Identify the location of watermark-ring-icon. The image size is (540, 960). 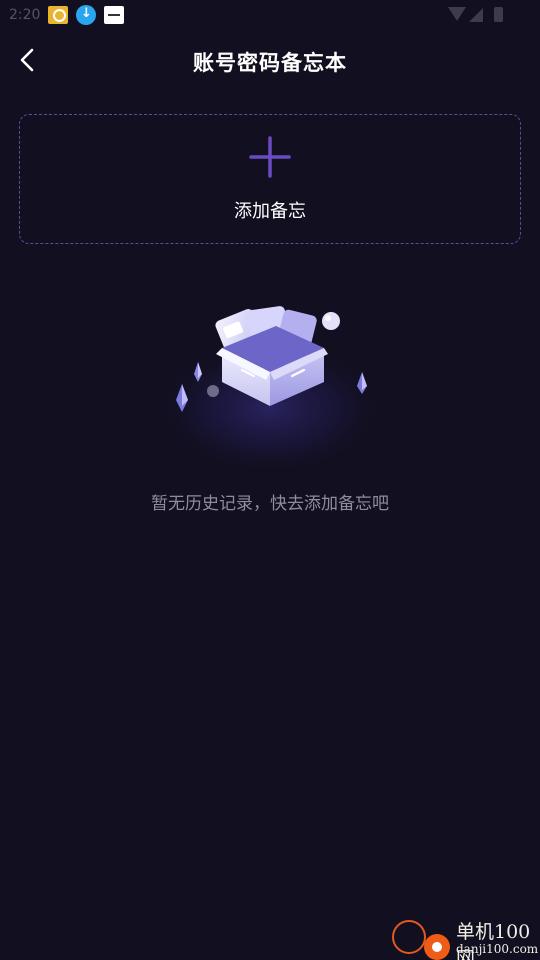
(409, 937).